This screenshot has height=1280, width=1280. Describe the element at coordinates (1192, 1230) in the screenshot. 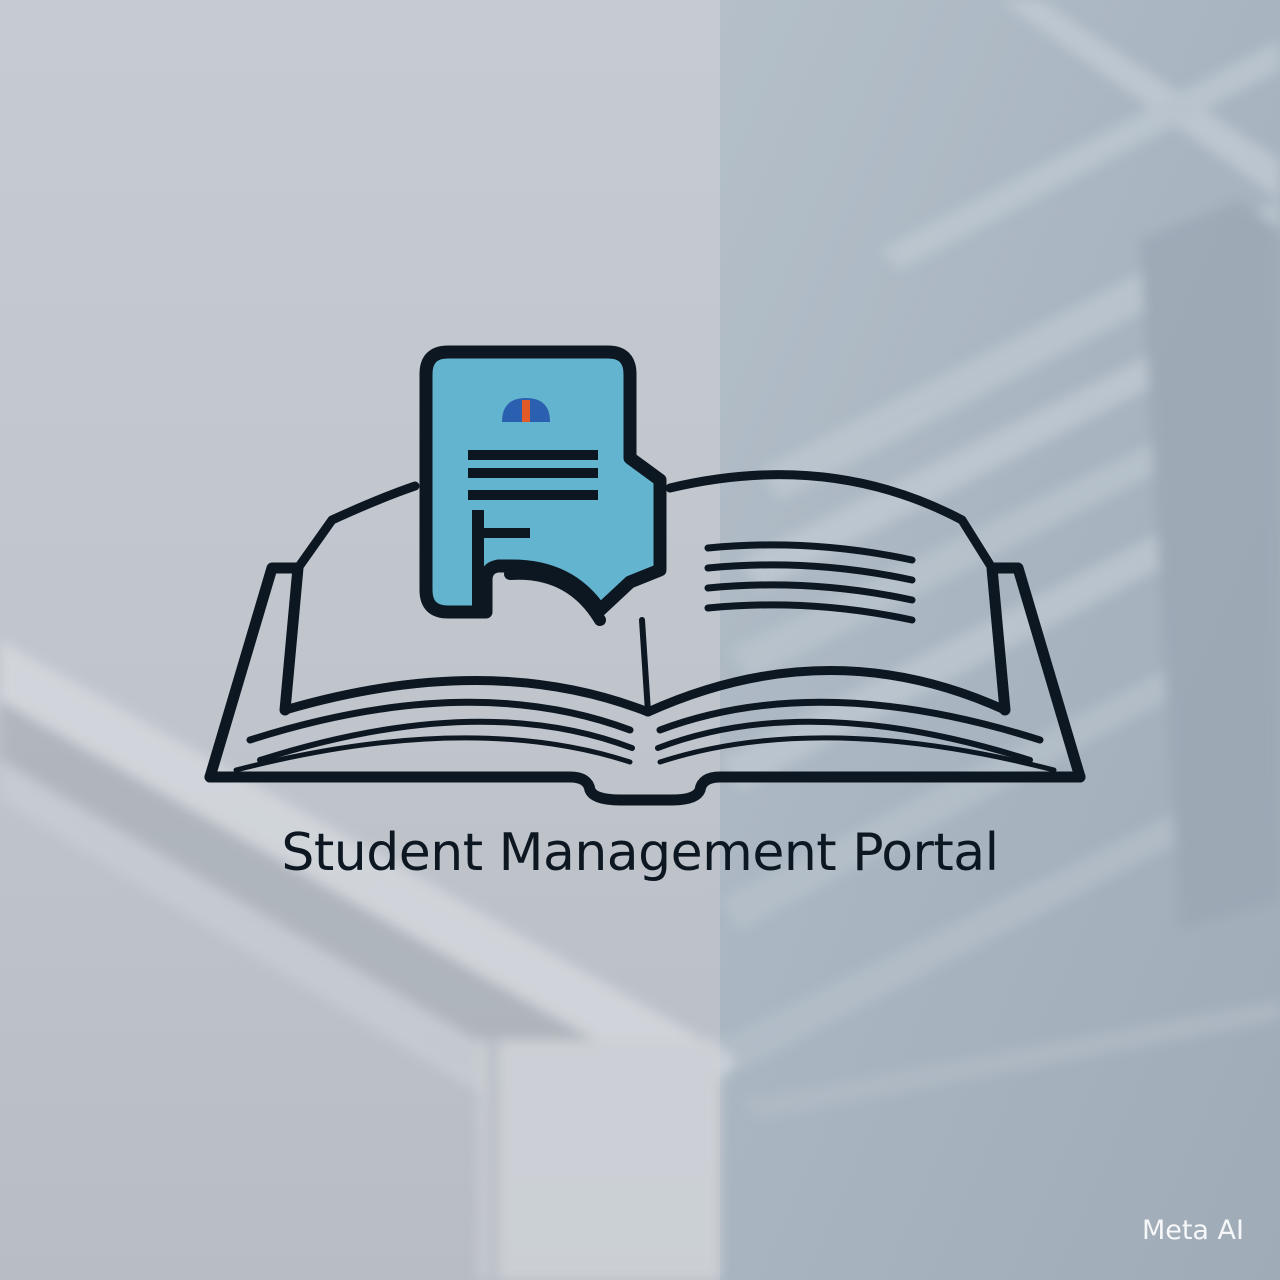

I see `meta-ai-watermark: Meta AI` at that location.